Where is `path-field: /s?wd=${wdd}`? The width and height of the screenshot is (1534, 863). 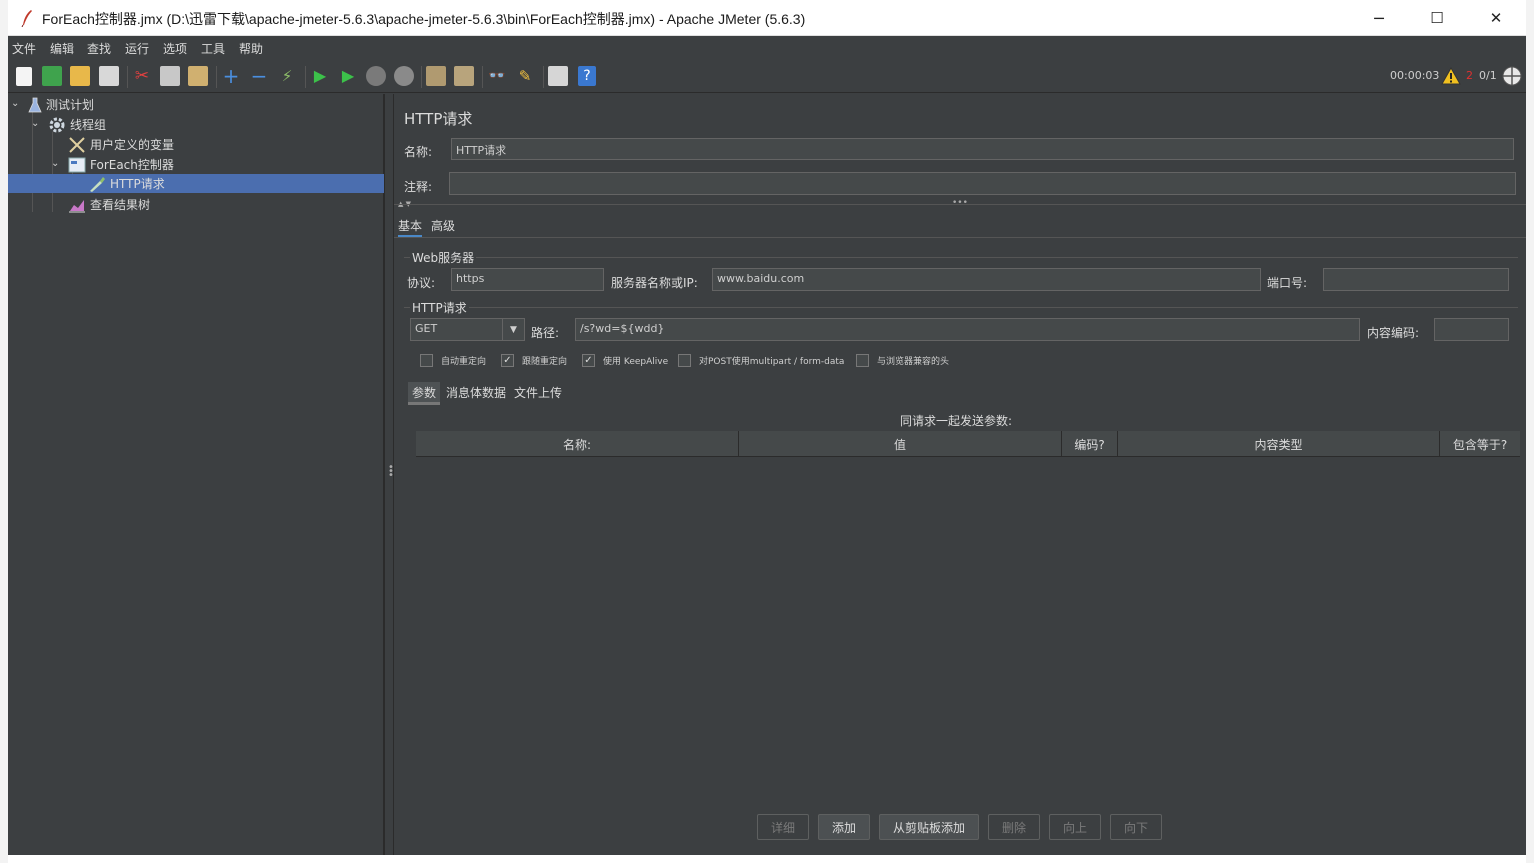 path-field: /s?wd=${wdd} is located at coordinates (967, 329).